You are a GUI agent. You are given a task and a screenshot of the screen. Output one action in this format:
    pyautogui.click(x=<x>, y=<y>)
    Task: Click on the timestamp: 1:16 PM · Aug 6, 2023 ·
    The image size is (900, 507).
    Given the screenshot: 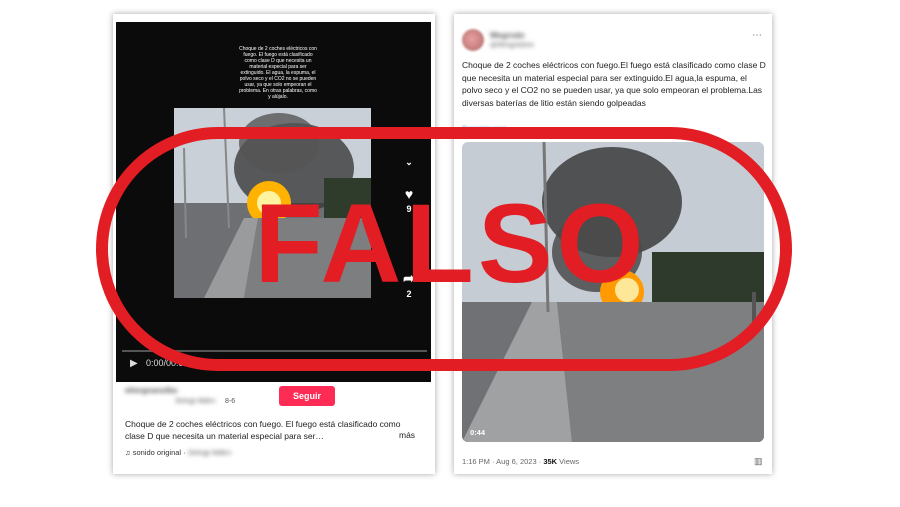 What is the action you would take?
    pyautogui.click(x=502, y=461)
    